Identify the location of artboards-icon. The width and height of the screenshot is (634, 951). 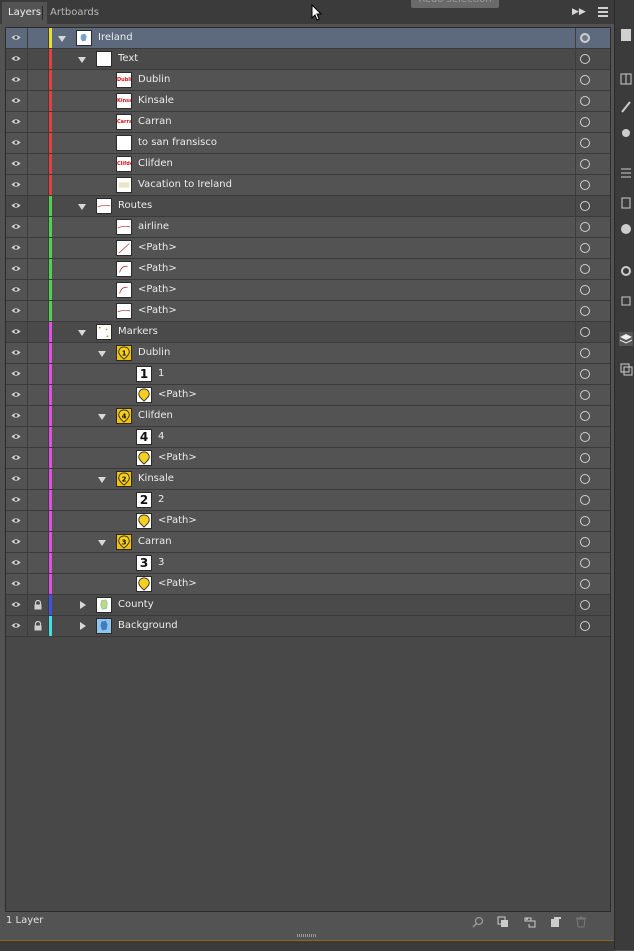
(626, 369).